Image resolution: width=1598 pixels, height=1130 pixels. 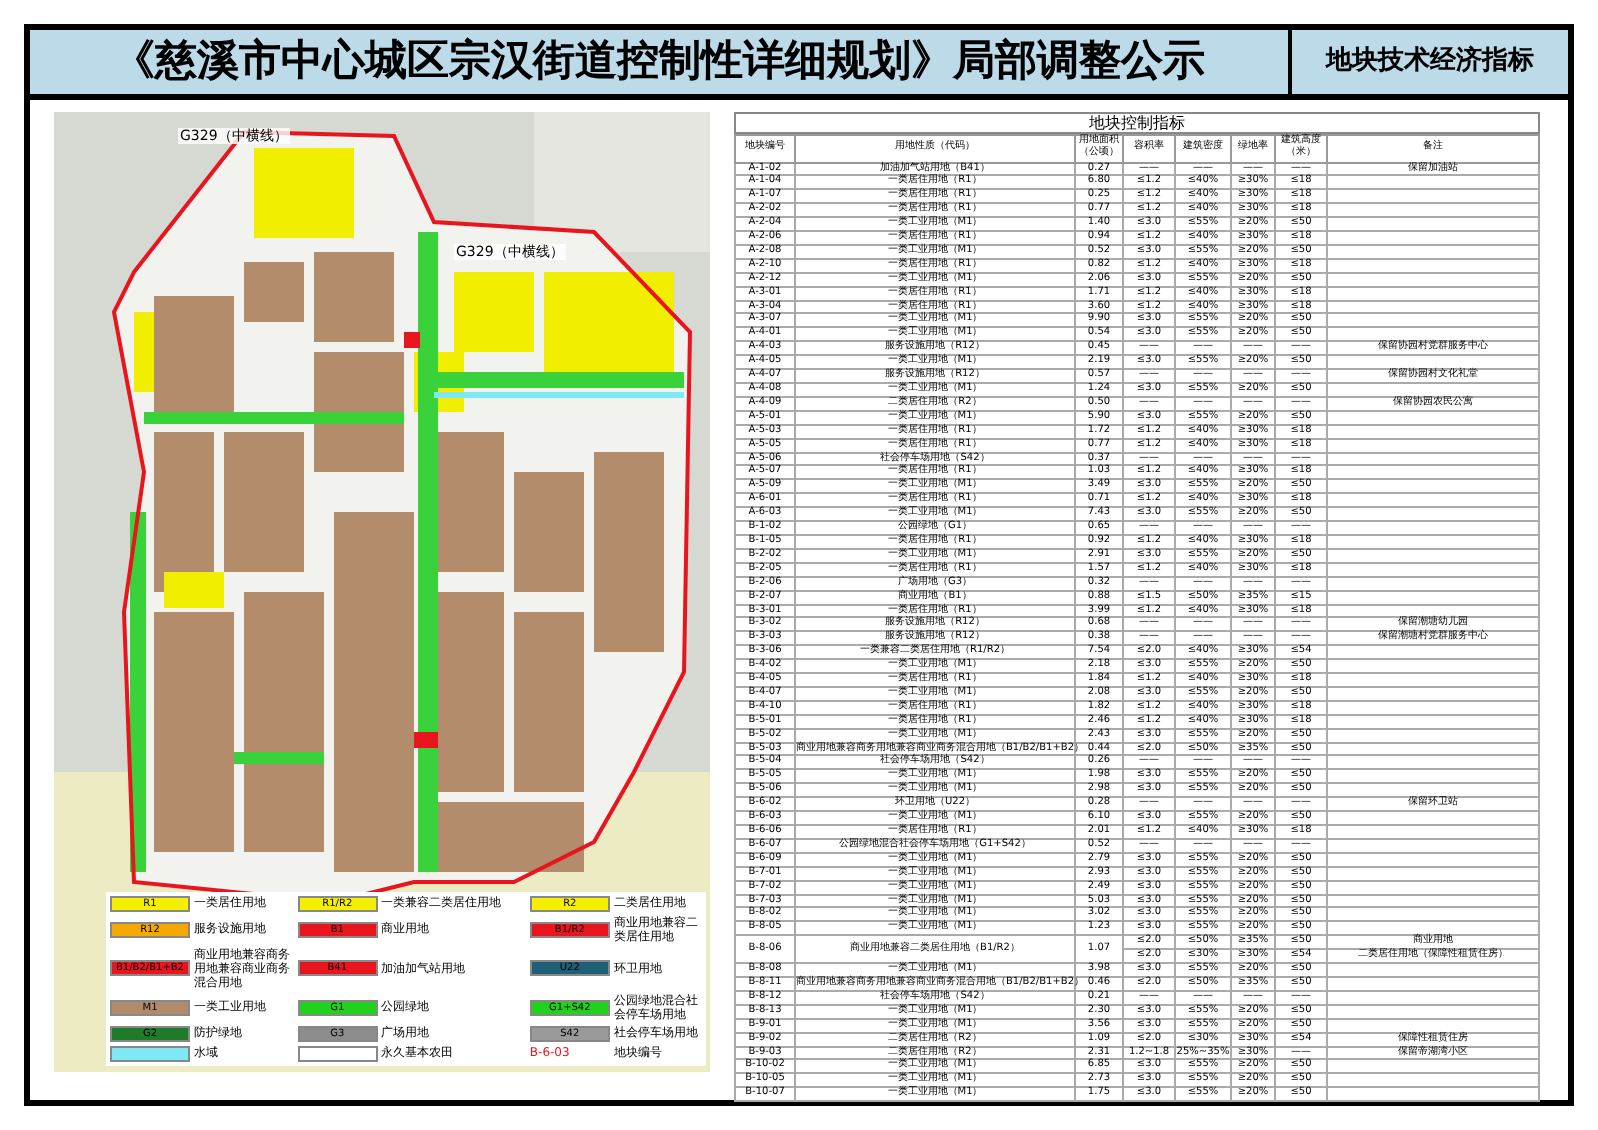 What do you see at coordinates (659, 61) in the screenshot?
I see `notice-title: 《慈溪市中心城区宗汉街道控制性详细规划》局部调整公示` at bounding box center [659, 61].